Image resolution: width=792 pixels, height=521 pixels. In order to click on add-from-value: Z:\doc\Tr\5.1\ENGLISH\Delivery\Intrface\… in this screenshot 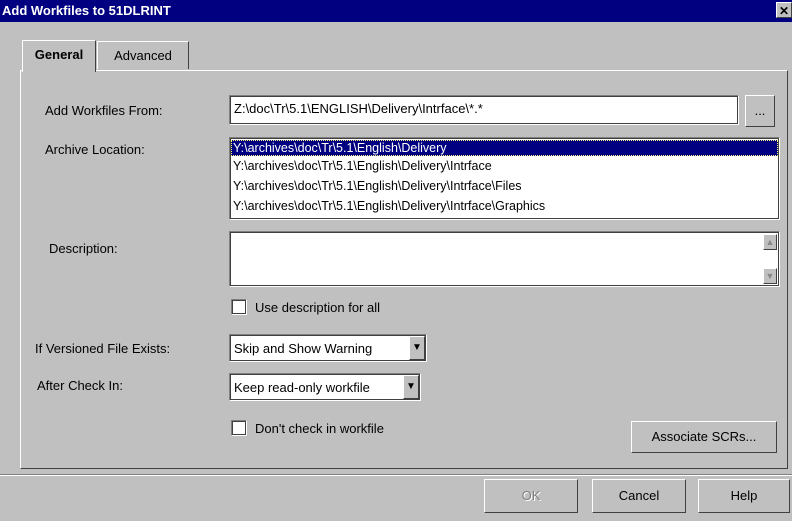, I will do `click(358, 108)`.